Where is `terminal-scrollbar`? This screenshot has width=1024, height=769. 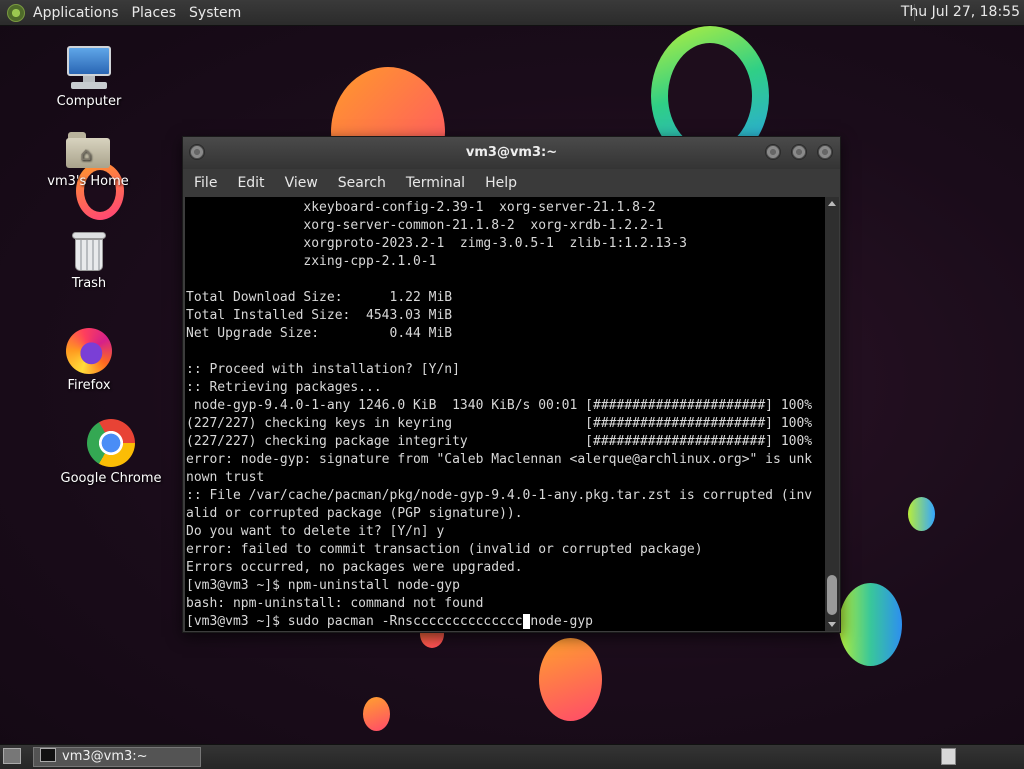
terminal-scrollbar is located at coordinates (832, 414).